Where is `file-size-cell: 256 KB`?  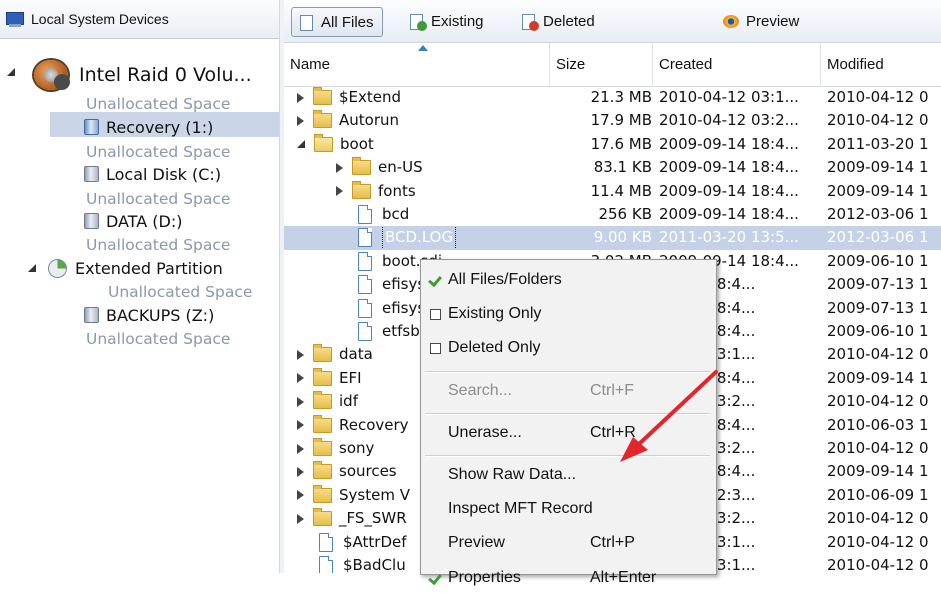 file-size-cell: 256 KB is located at coordinates (625, 214).